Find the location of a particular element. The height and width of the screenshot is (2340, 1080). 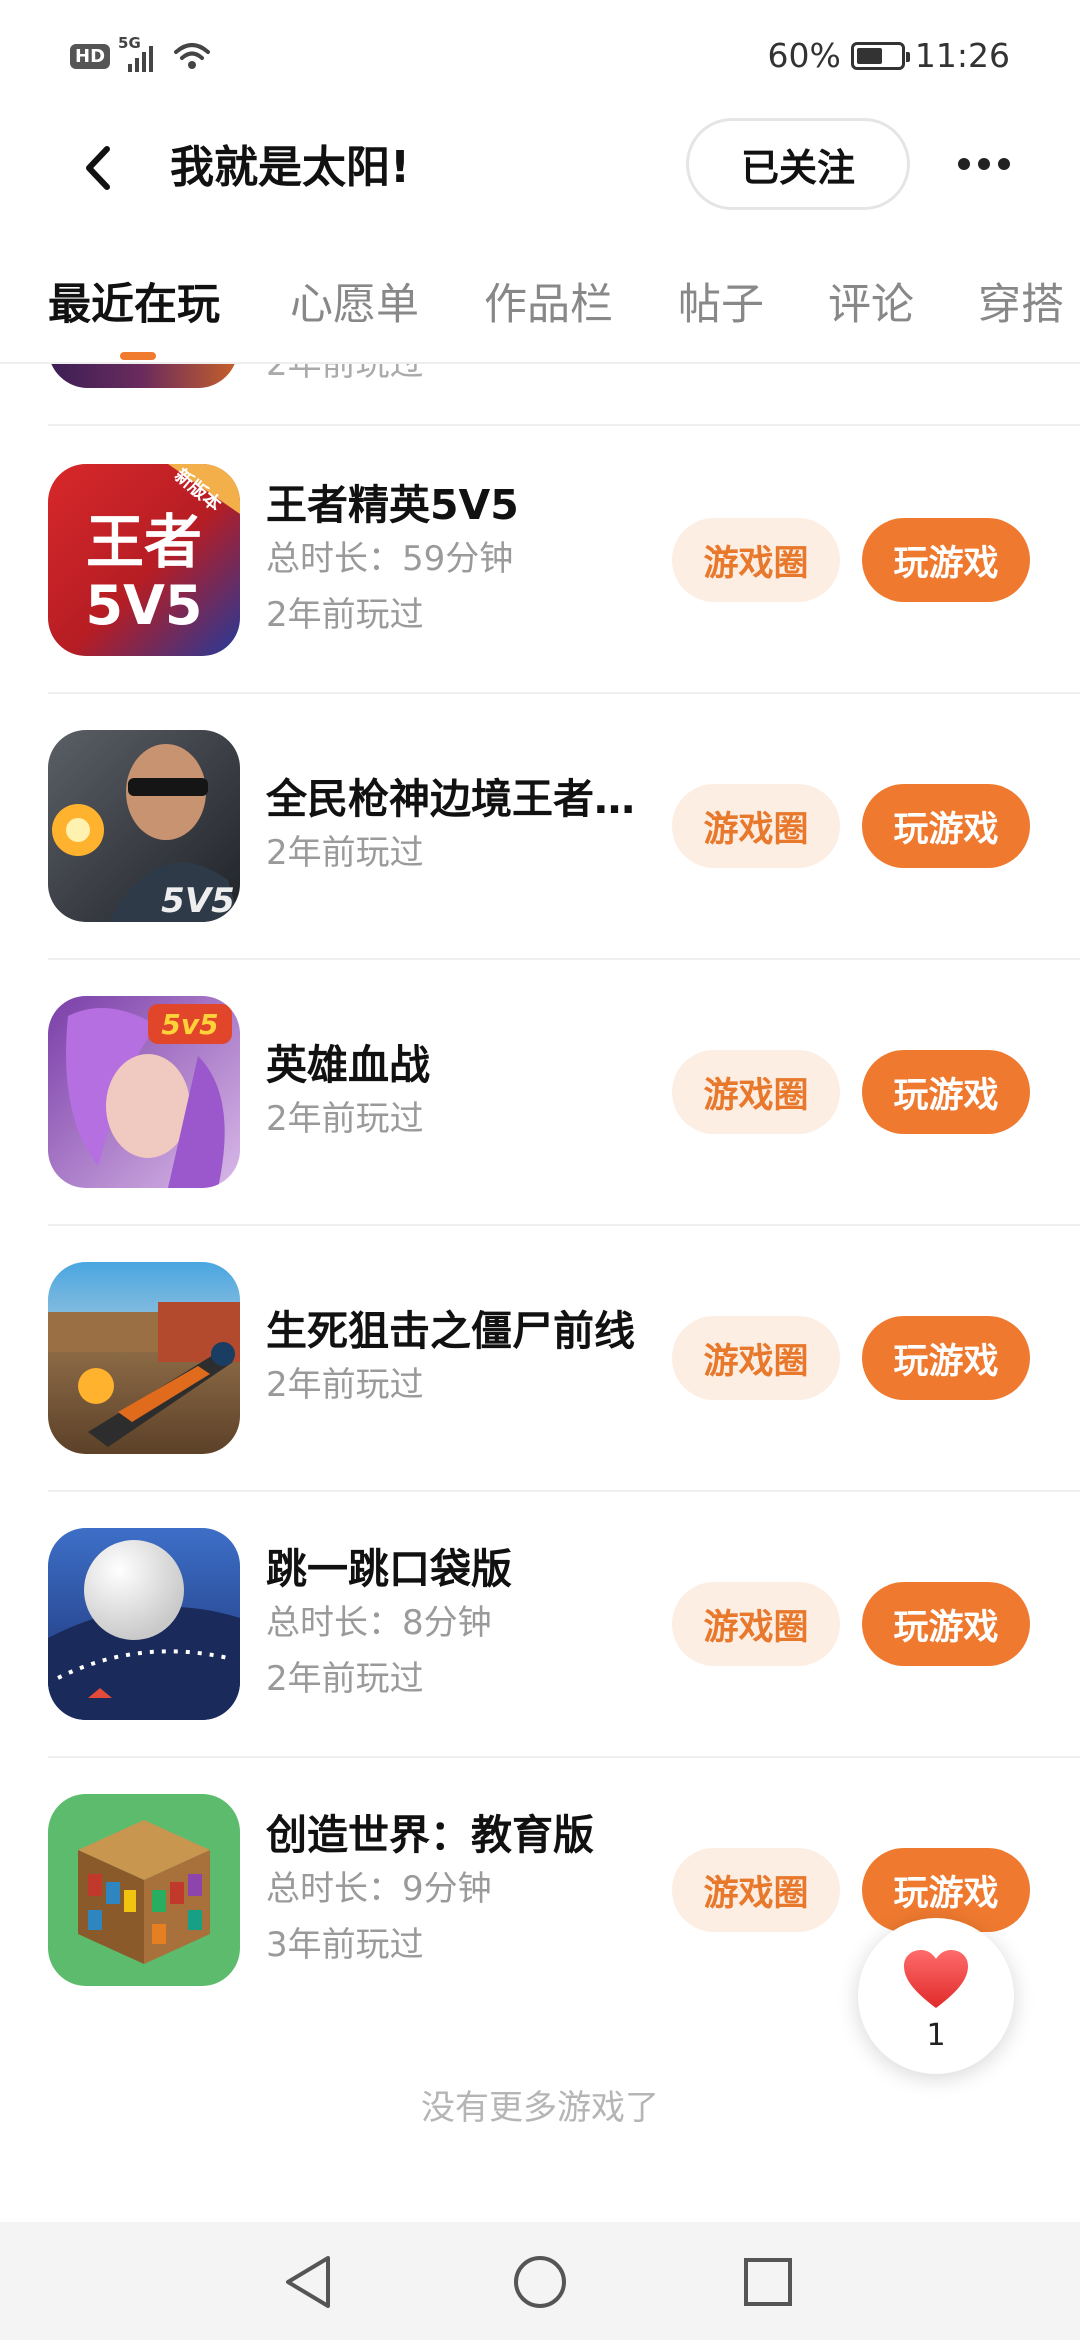

nav-back-icon is located at coordinates (308, 2282).